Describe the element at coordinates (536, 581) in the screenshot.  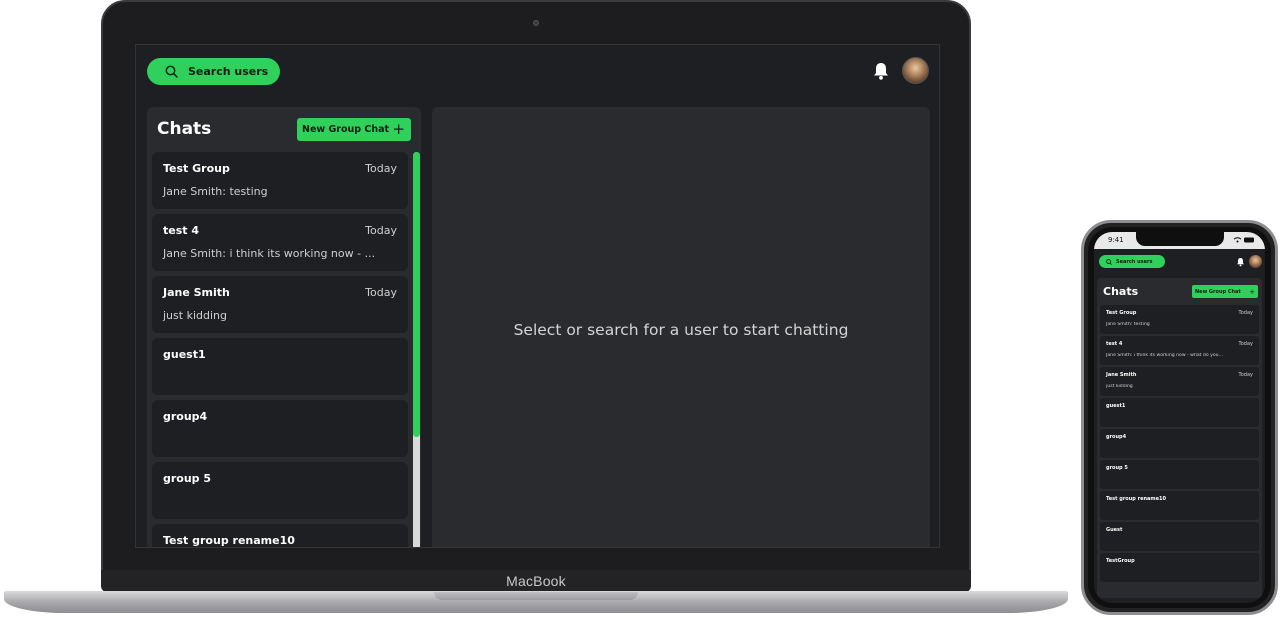
I see `laptop-brand-label: MacBook` at that location.